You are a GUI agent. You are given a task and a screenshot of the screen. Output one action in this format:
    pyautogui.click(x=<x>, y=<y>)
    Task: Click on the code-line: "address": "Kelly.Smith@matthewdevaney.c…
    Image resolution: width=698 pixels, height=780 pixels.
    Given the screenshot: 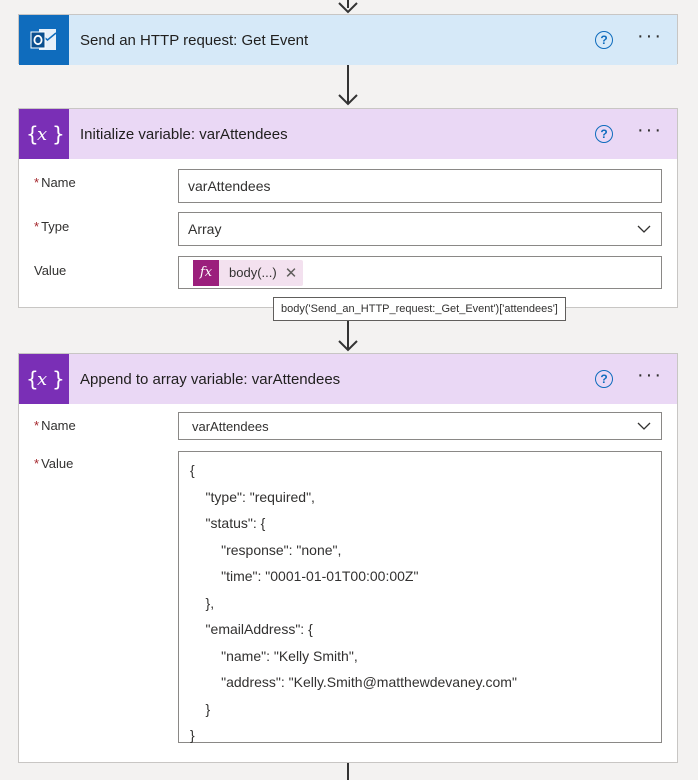 What is the action you would take?
    pyautogui.click(x=353, y=682)
    